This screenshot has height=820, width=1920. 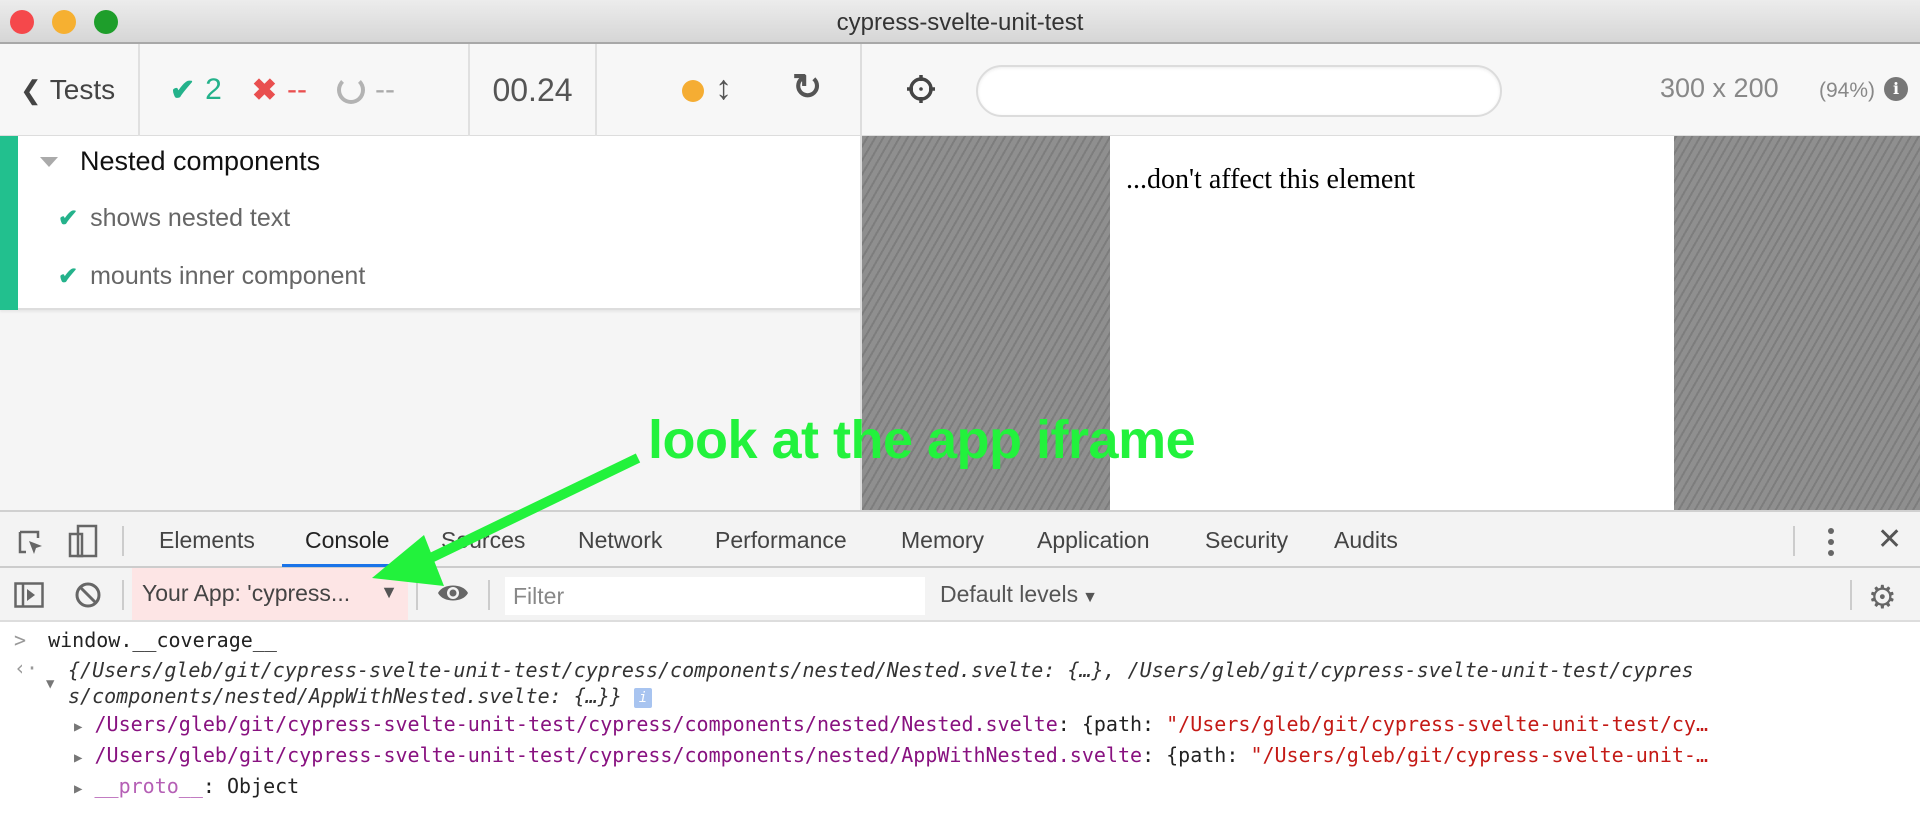 I want to click on pending-count: --, so click(x=384, y=89).